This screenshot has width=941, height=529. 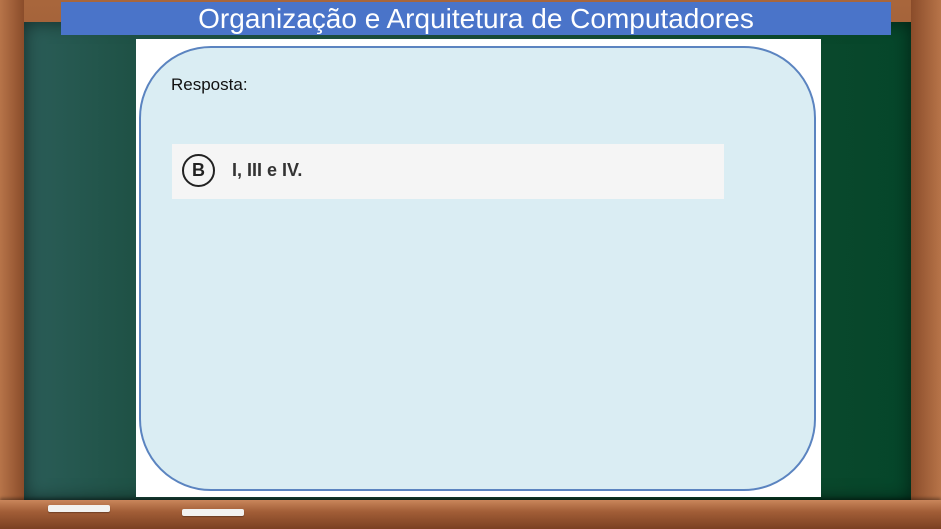 What do you see at coordinates (448, 171) in the screenshot?
I see `answer-option: B I, III e IV.` at bounding box center [448, 171].